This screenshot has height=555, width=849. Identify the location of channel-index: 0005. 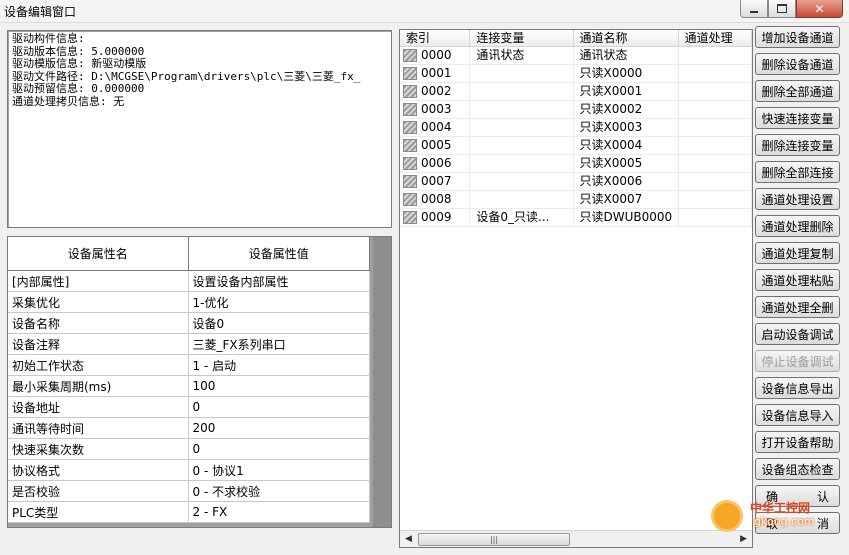
(436, 145).